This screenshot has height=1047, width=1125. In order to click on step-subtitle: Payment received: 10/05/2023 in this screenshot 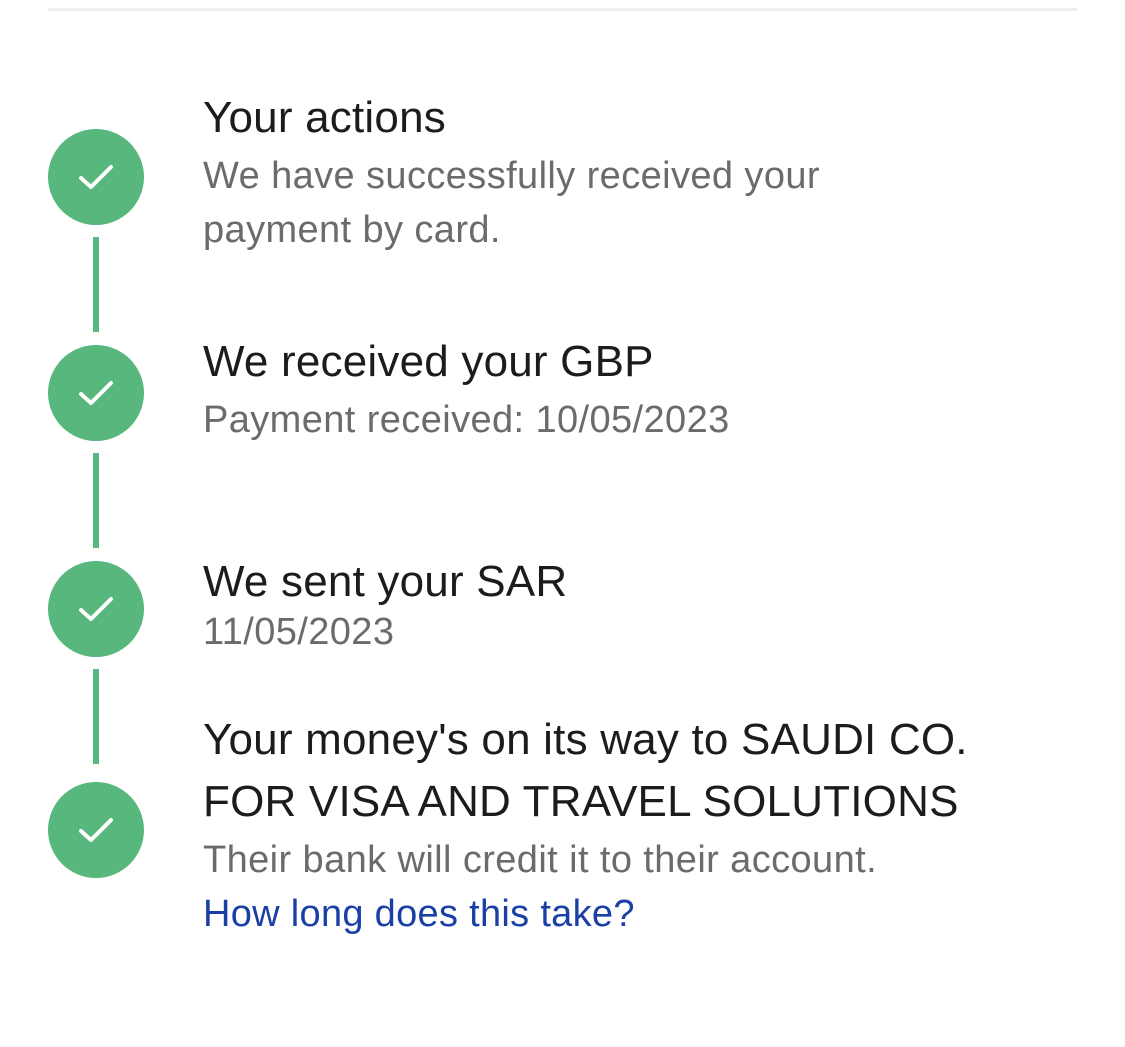, I will do `click(466, 420)`.